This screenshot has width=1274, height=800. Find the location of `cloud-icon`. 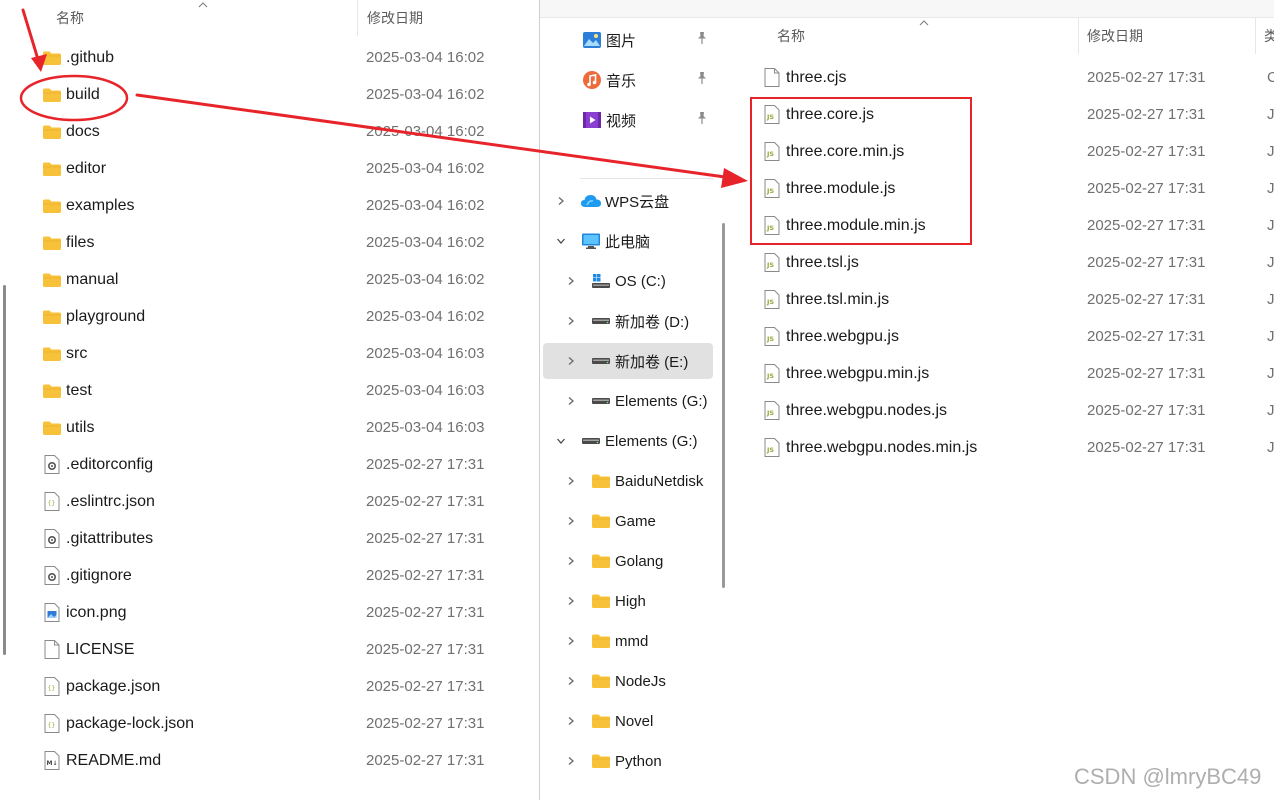

cloud-icon is located at coordinates (591, 201).